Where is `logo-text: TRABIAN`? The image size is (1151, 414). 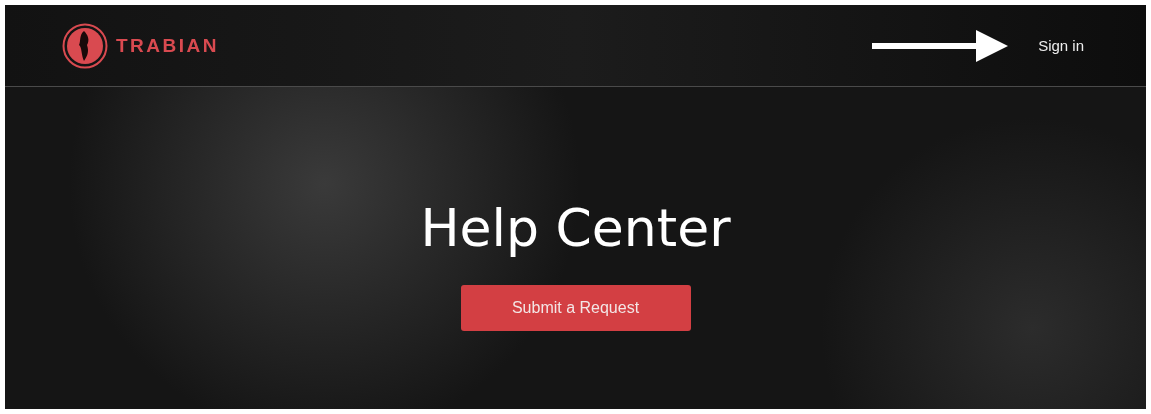
logo-text: TRABIAN is located at coordinates (167, 45).